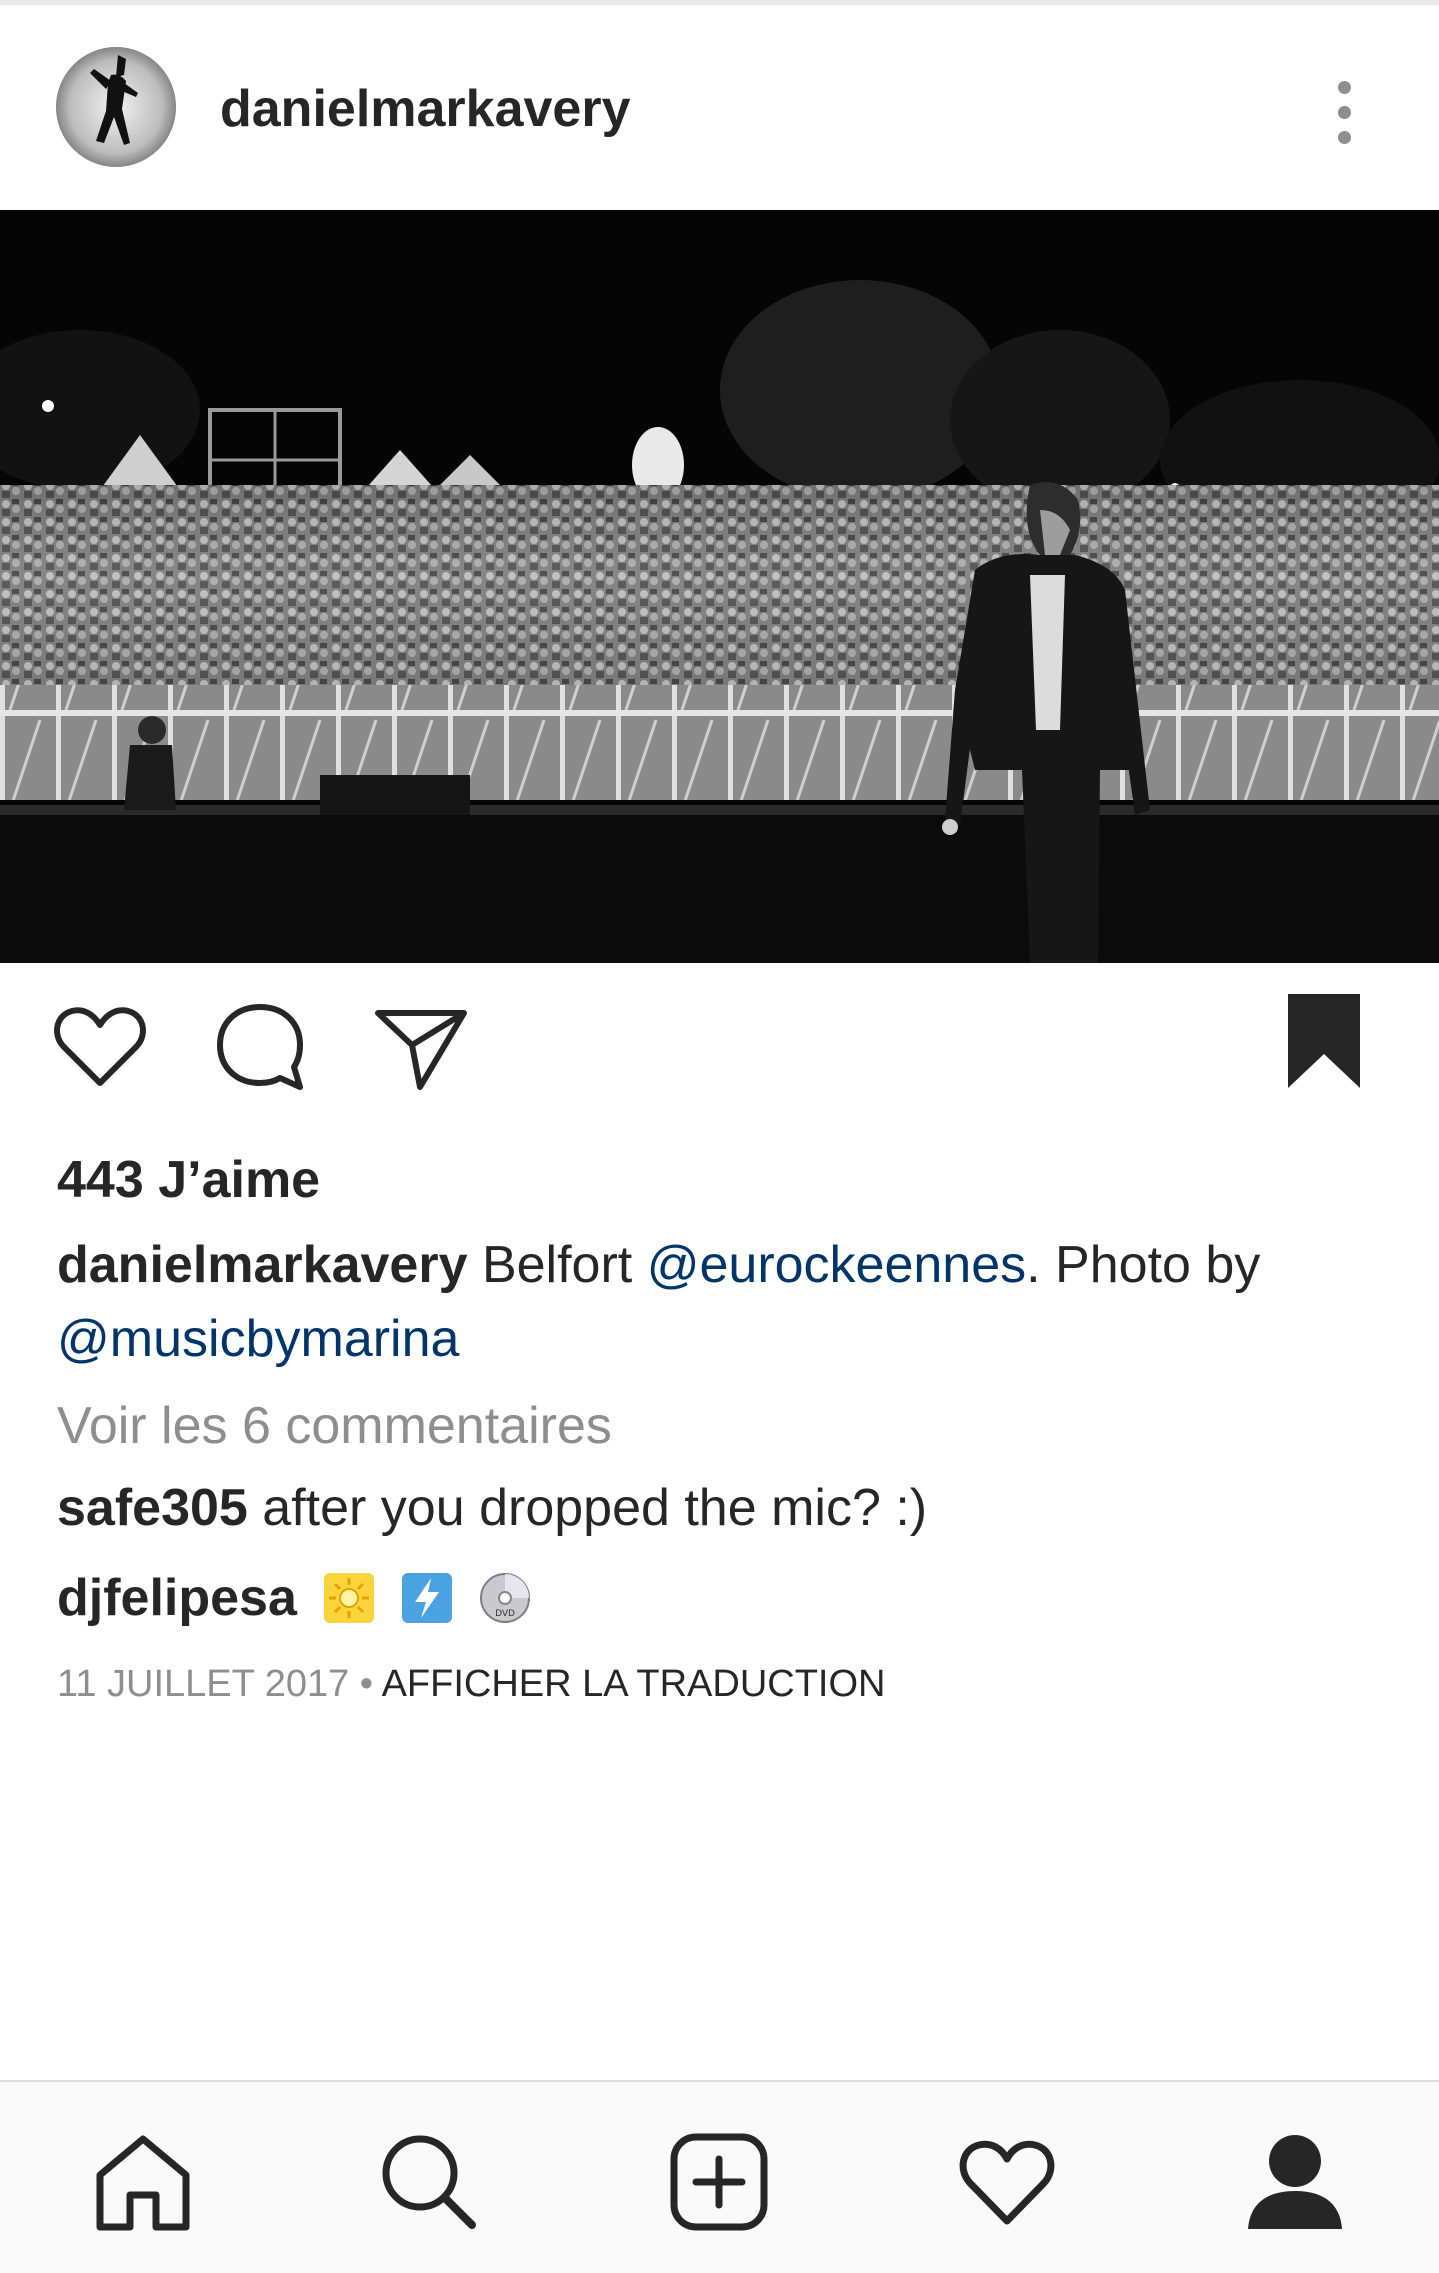 The height and width of the screenshot is (2273, 1439). I want to click on nav-profile-button, so click(1295, 2182).